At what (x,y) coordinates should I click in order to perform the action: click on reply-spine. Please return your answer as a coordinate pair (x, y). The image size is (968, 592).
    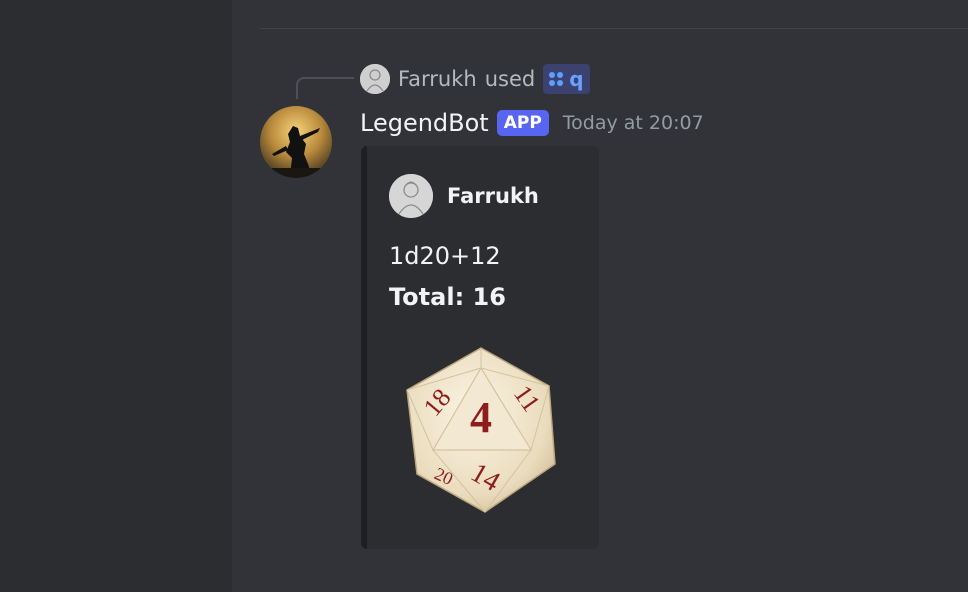
    Looking at the image, I should click on (325, 88).